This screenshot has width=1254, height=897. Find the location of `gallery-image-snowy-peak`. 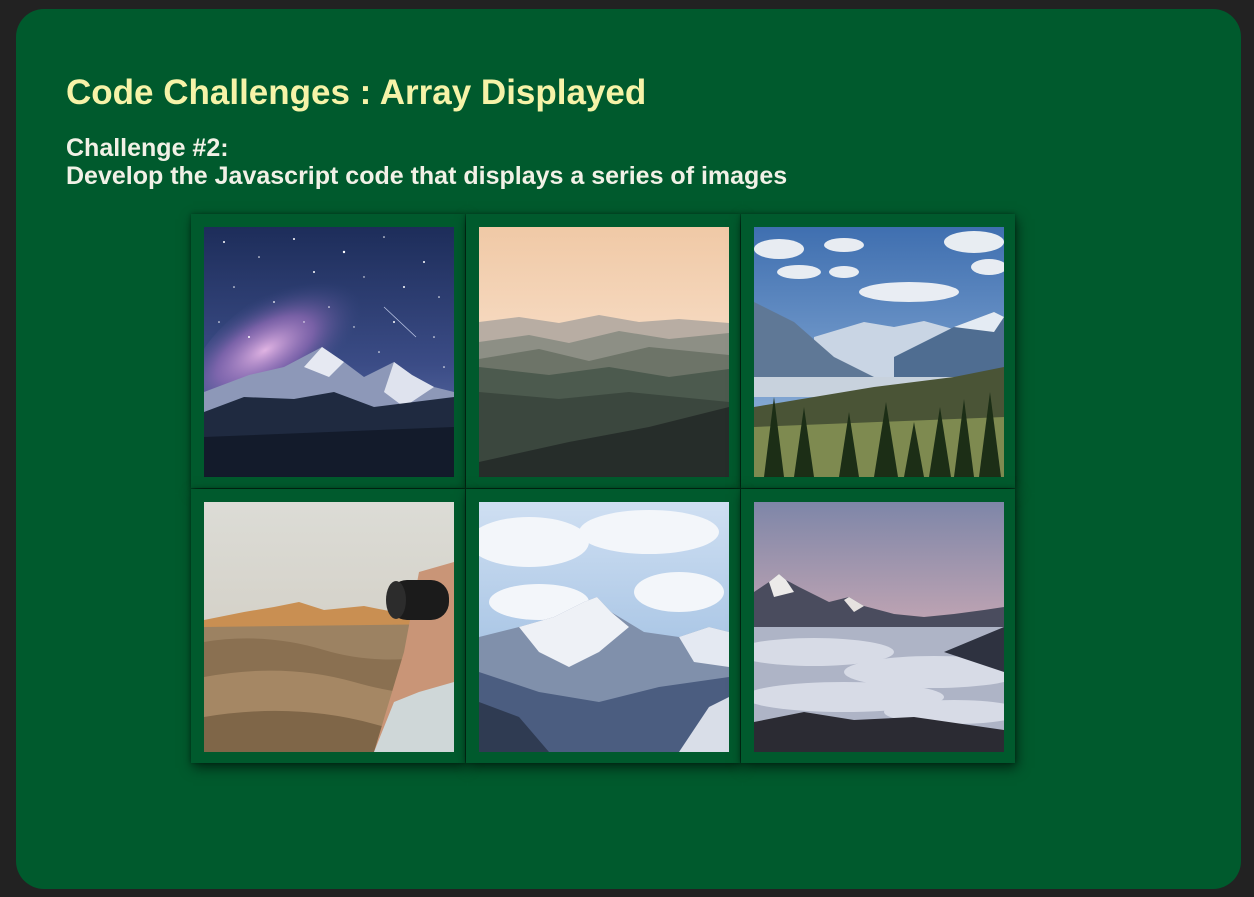

gallery-image-snowy-peak is located at coordinates (604, 627).